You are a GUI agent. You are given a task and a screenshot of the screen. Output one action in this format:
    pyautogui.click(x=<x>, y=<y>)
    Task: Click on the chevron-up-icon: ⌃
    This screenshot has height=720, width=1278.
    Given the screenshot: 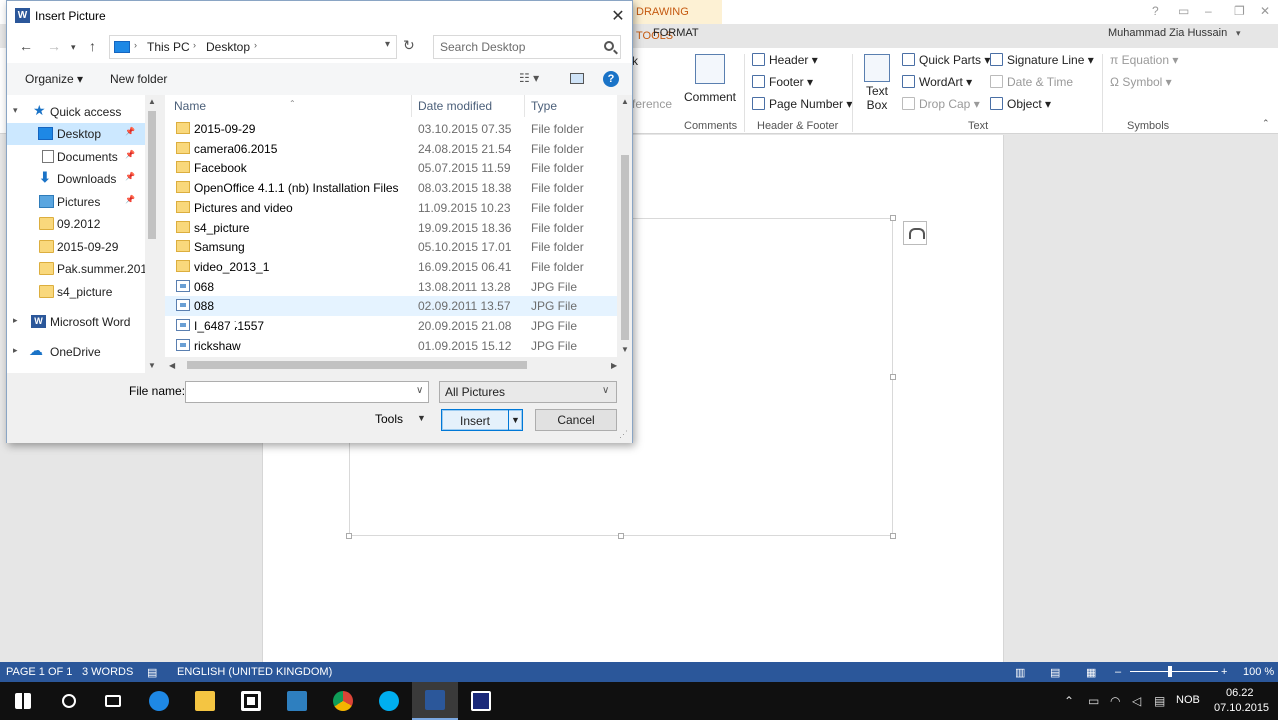 What is the action you would take?
    pyautogui.click(x=1069, y=701)
    